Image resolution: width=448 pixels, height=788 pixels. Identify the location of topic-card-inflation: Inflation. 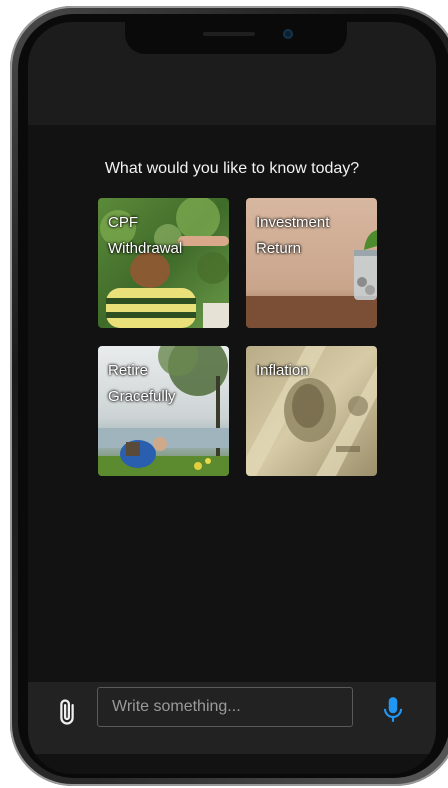
(311, 411).